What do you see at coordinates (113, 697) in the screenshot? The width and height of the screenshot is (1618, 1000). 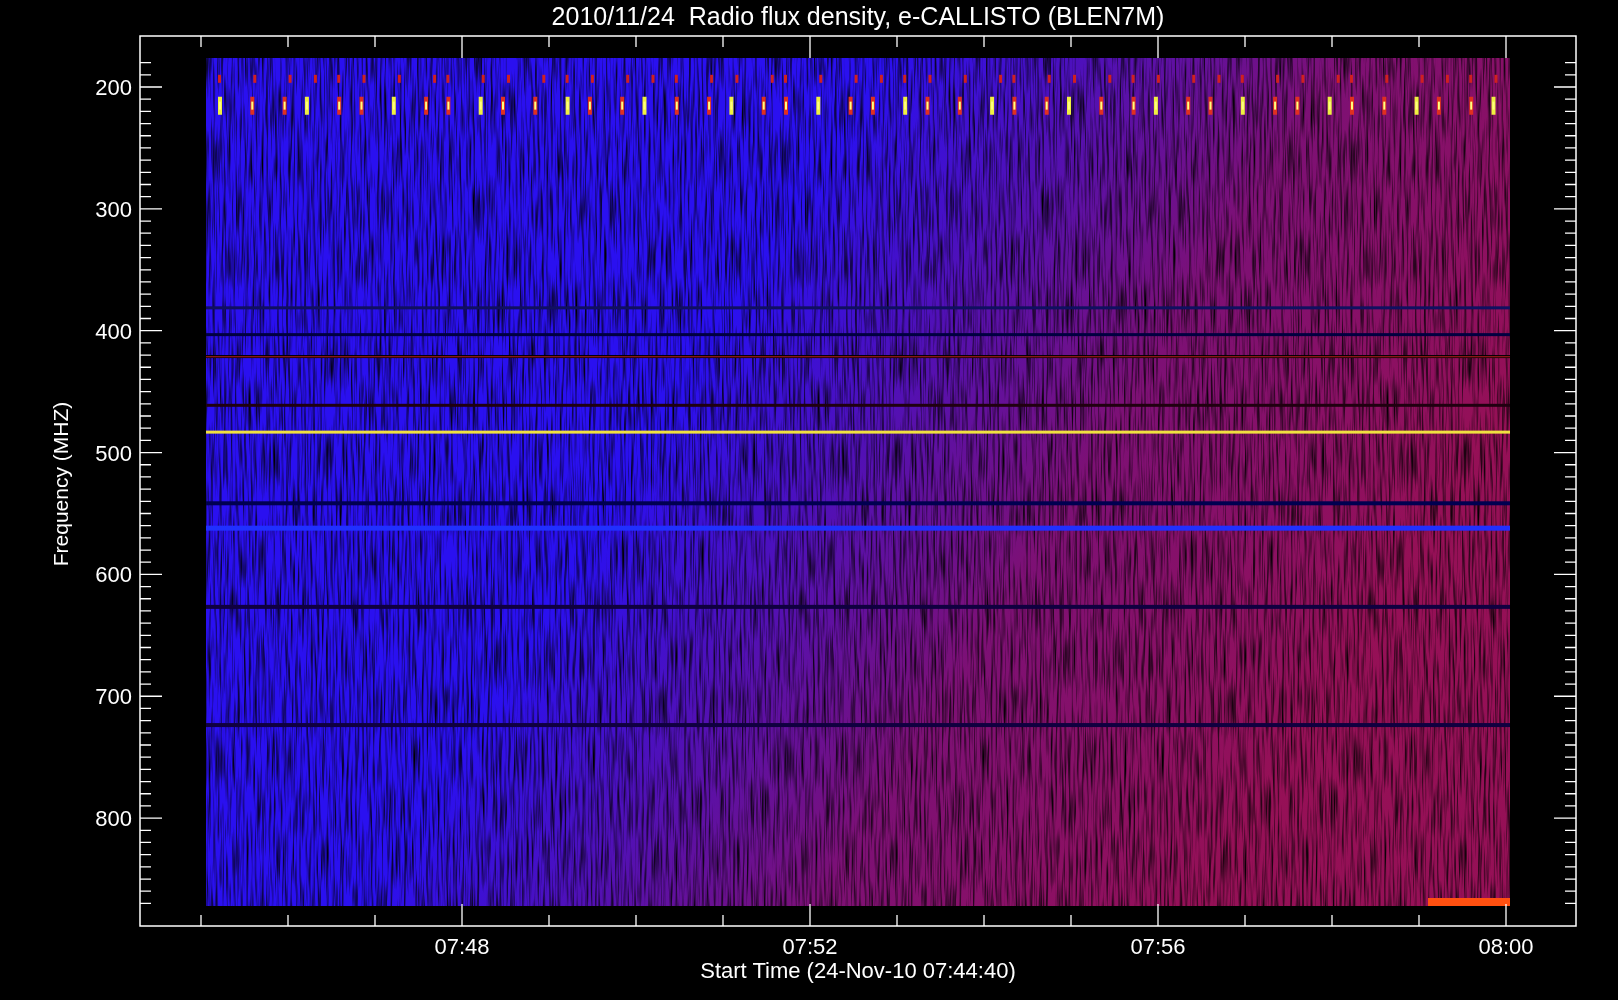 I see `tick-label: 700` at bounding box center [113, 697].